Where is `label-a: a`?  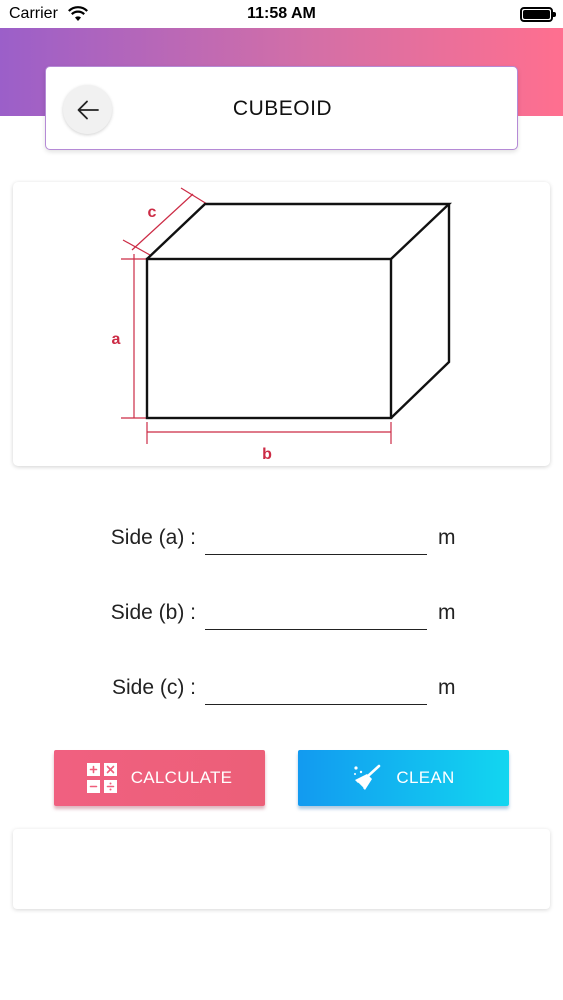 label-a: a is located at coordinates (116, 339).